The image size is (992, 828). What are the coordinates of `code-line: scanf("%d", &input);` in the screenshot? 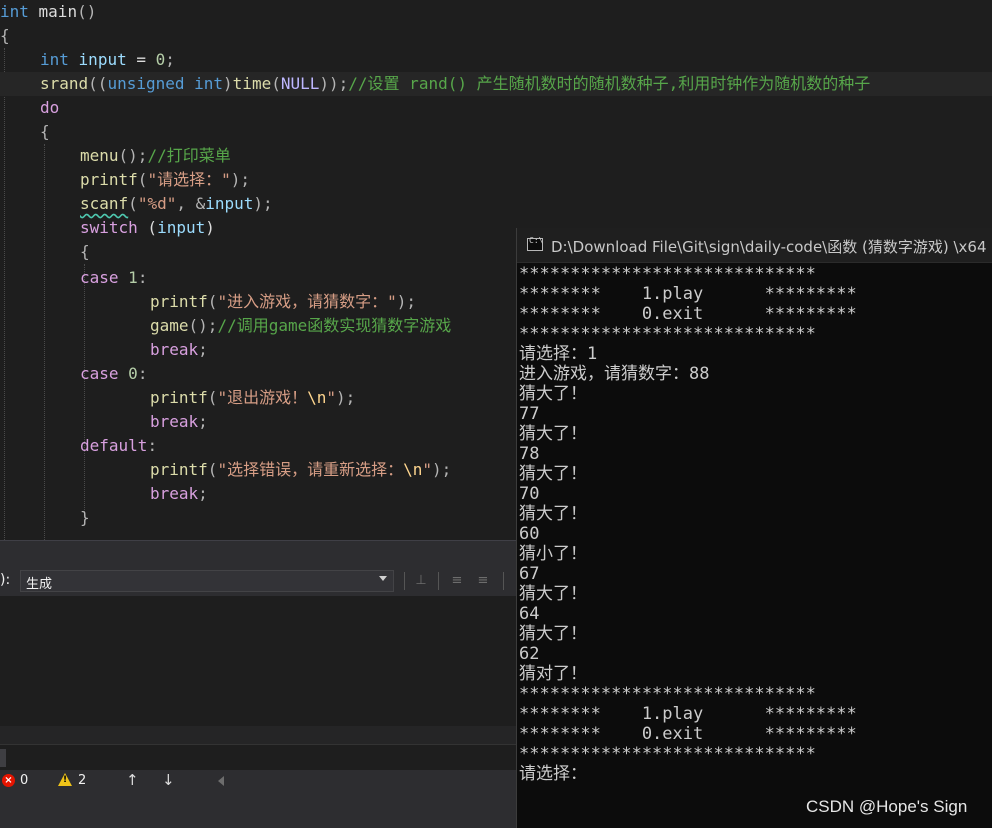 It's located at (136, 204).